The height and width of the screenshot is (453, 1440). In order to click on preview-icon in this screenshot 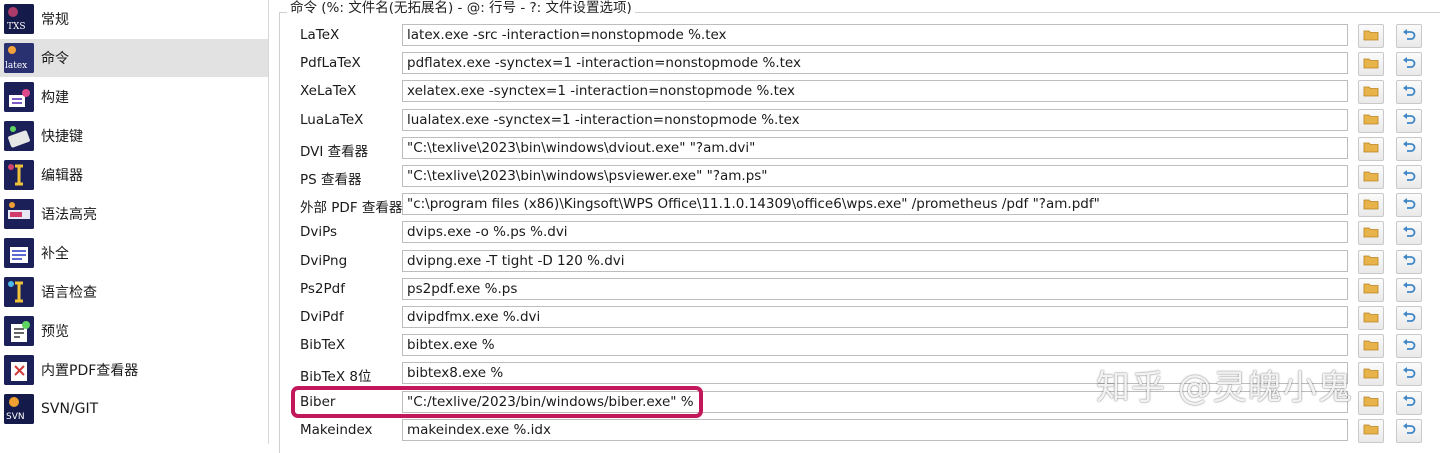, I will do `click(19, 331)`.